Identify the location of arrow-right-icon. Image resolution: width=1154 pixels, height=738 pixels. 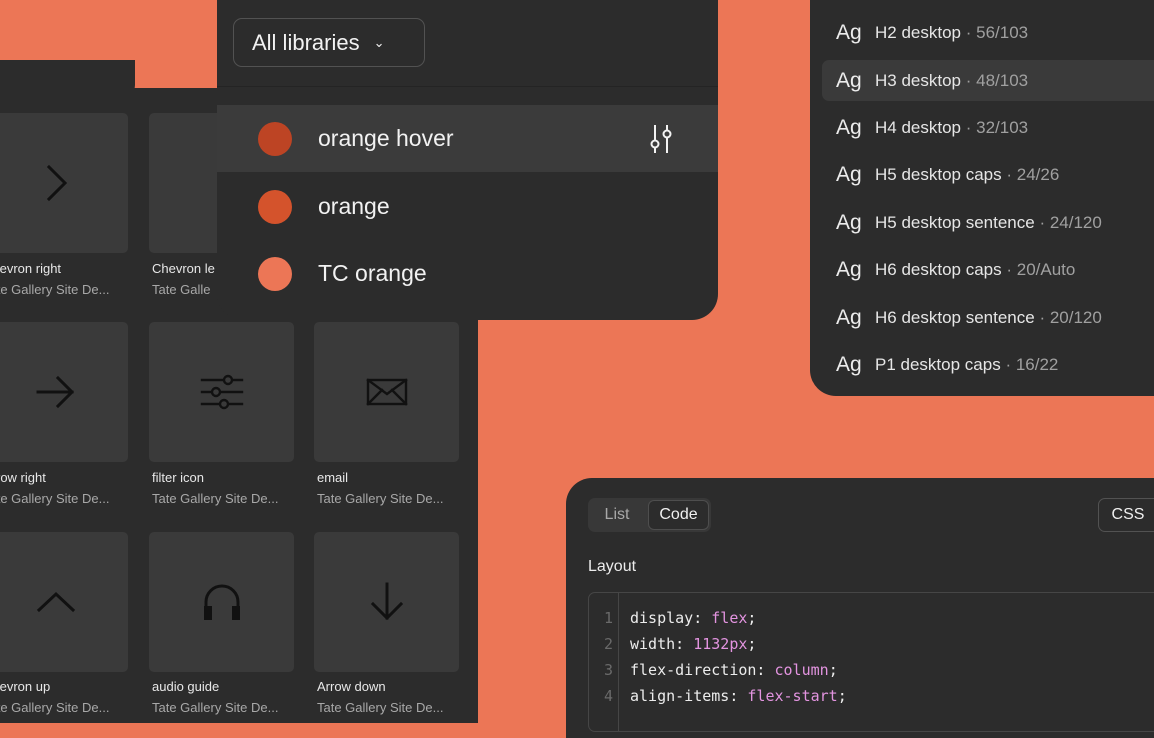
(55, 392).